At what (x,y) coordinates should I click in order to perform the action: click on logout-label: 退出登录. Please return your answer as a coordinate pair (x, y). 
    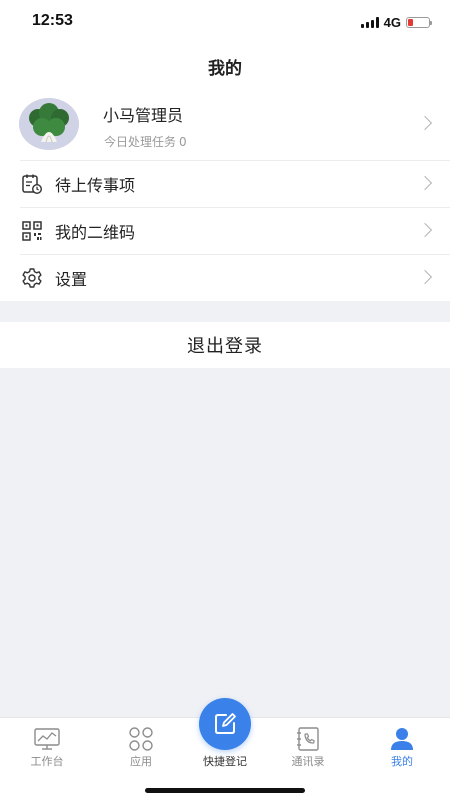
    Looking at the image, I should click on (225, 346).